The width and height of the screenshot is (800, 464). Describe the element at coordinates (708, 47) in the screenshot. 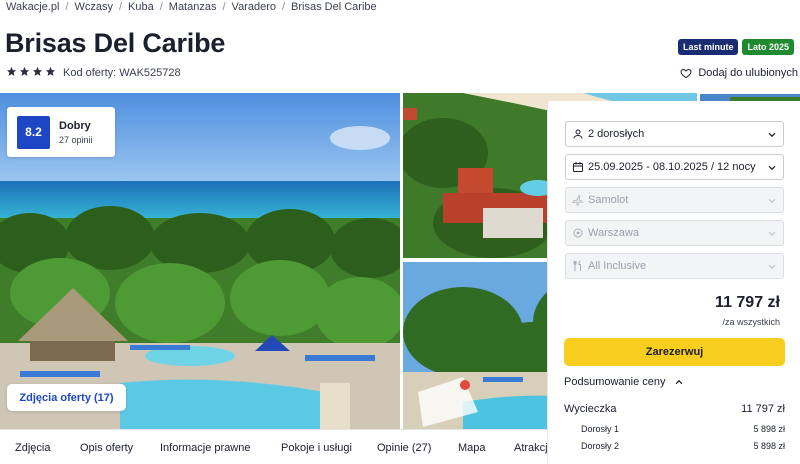

I see `last-minute-badge: Last minute` at that location.